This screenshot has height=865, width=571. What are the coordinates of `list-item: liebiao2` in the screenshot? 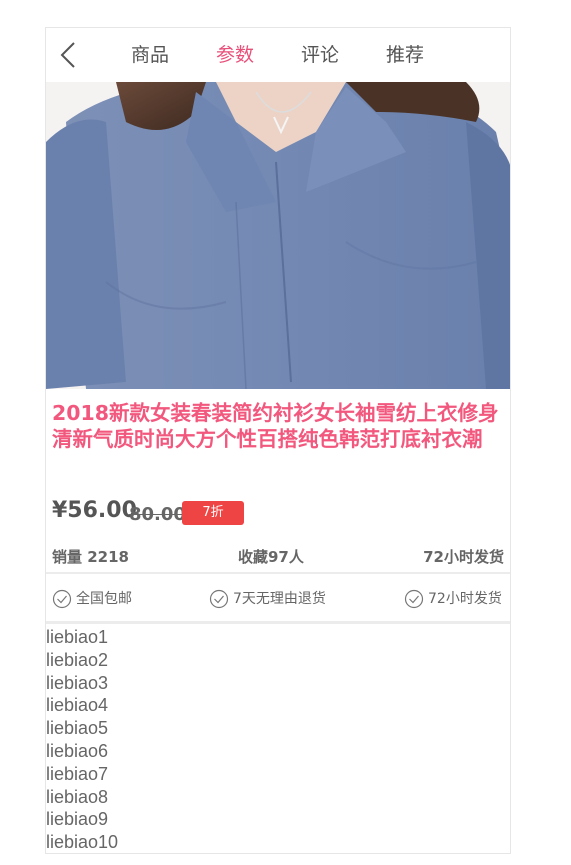 It's located at (278, 660).